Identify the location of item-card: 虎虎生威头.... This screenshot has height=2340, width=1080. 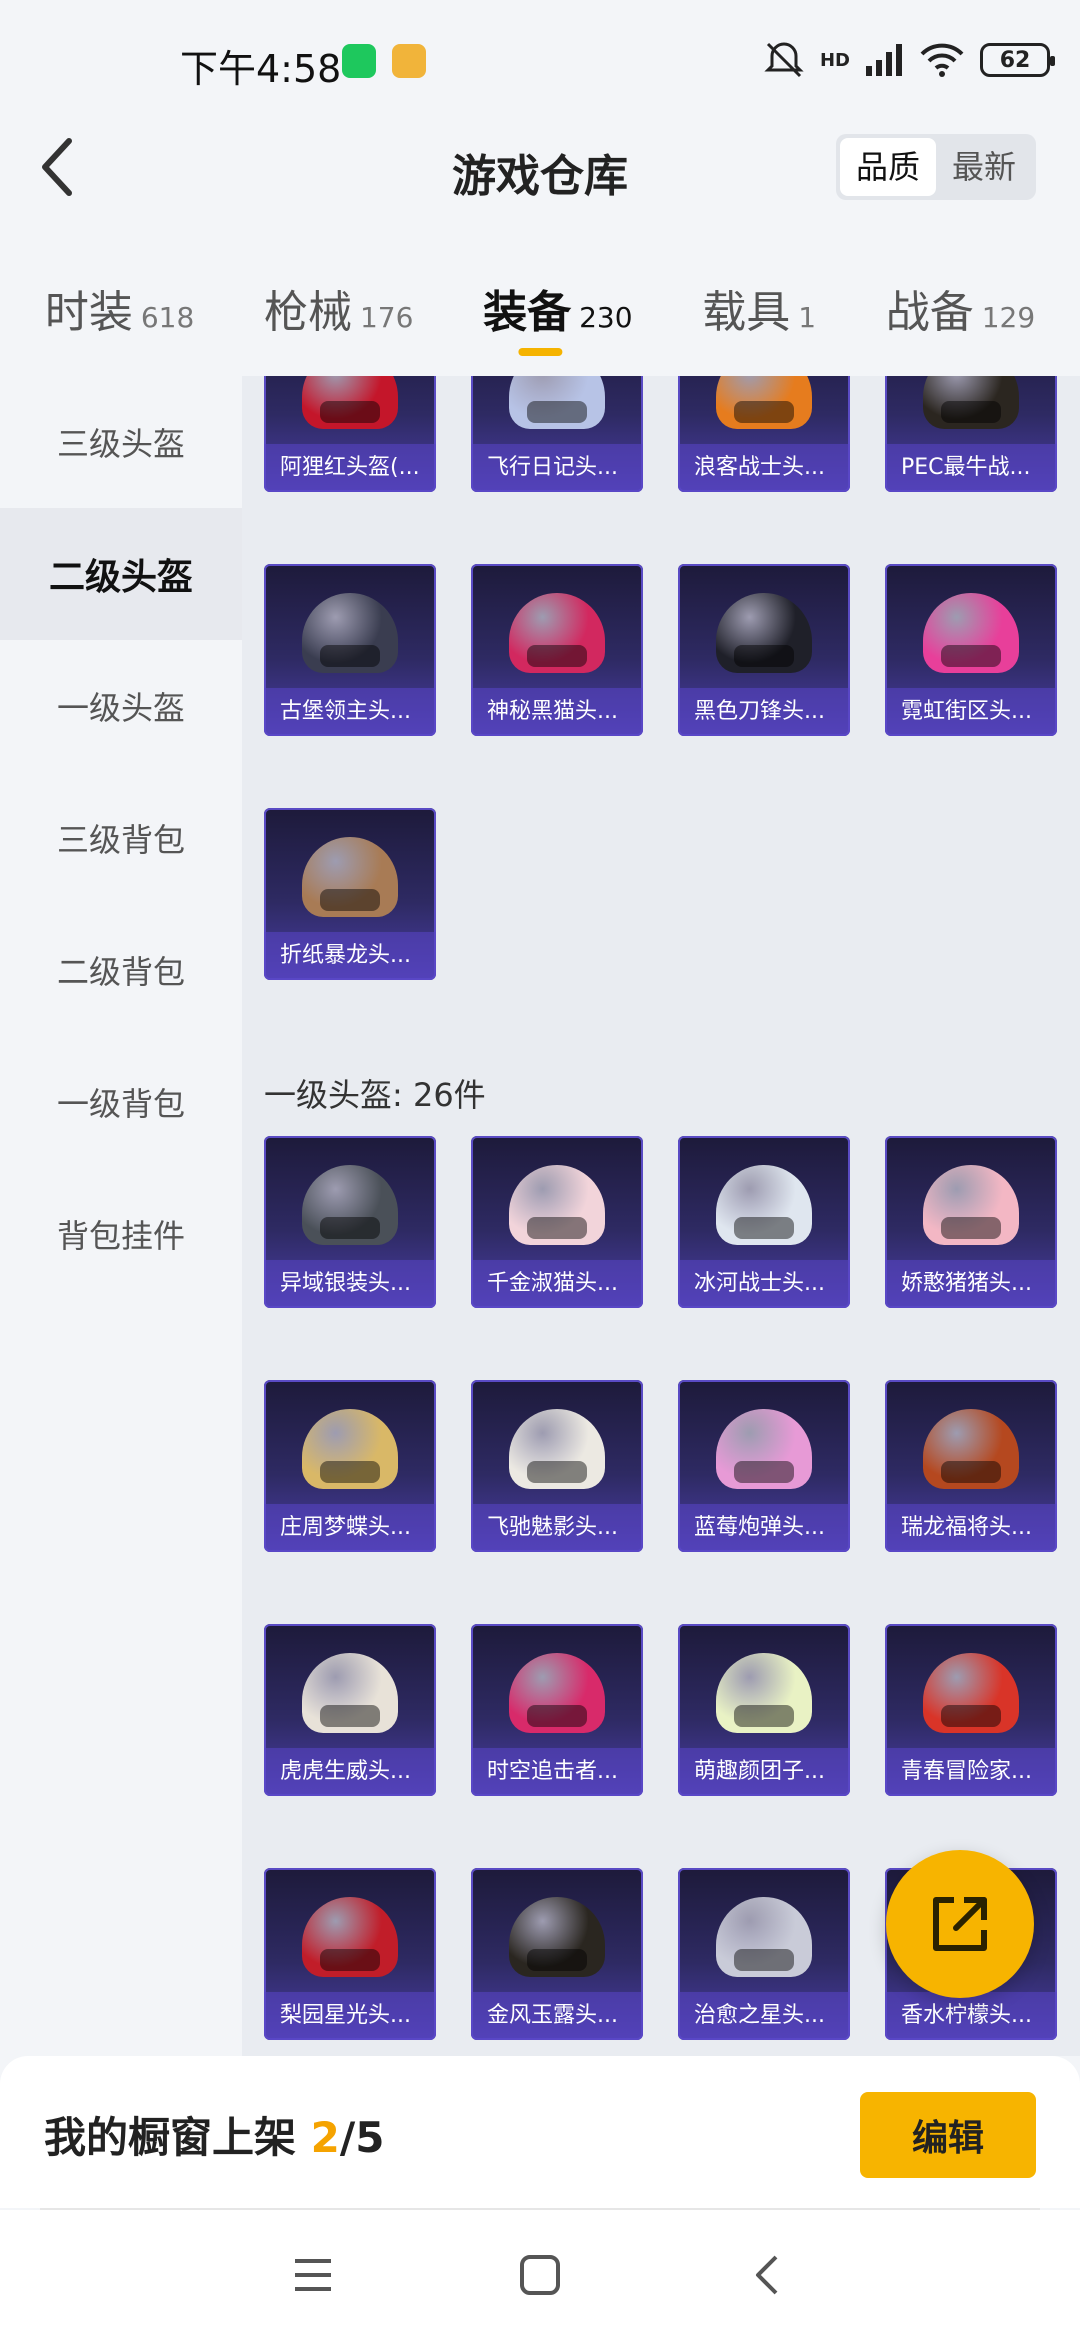
(350, 1710).